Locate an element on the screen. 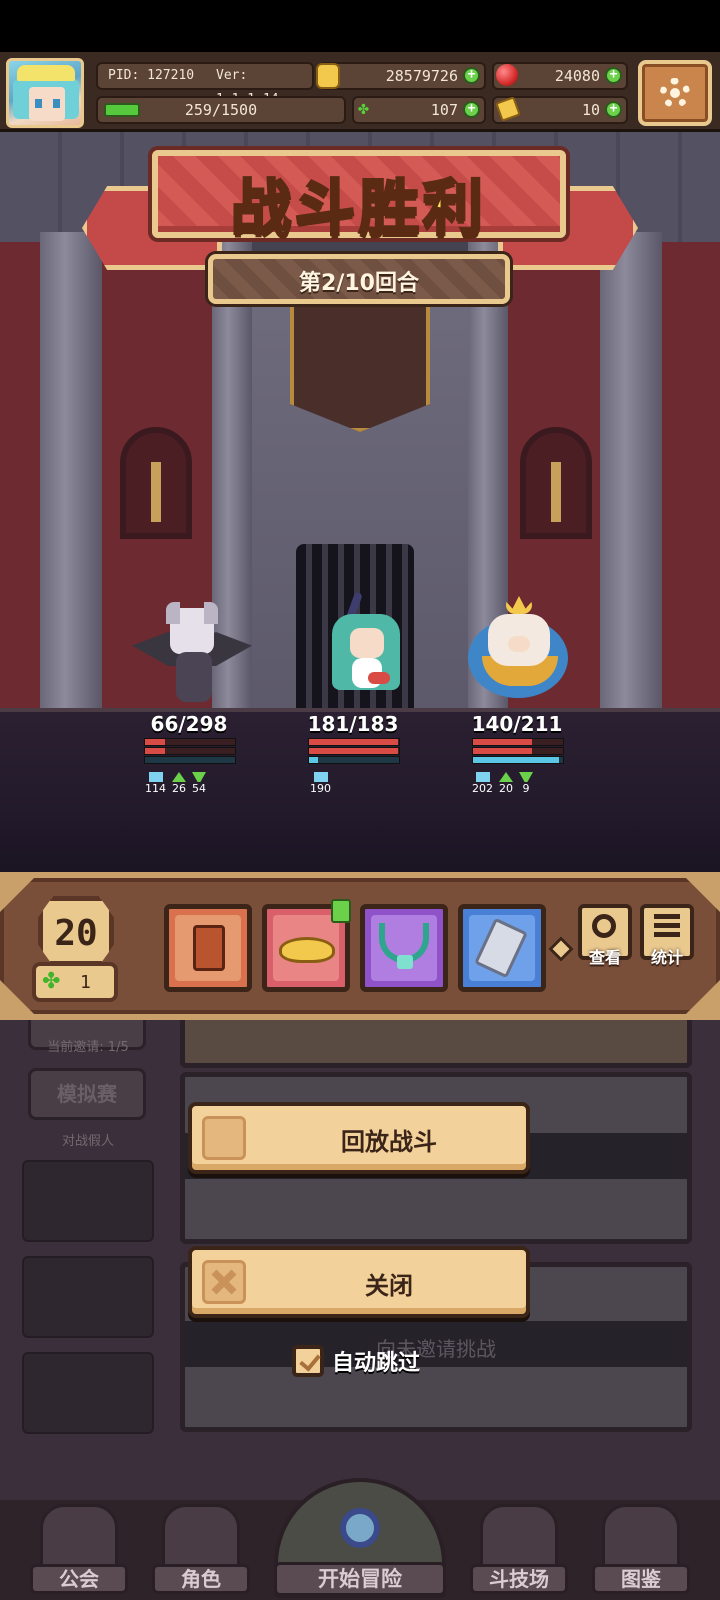  item-slot-hat is located at coordinates (306, 945).